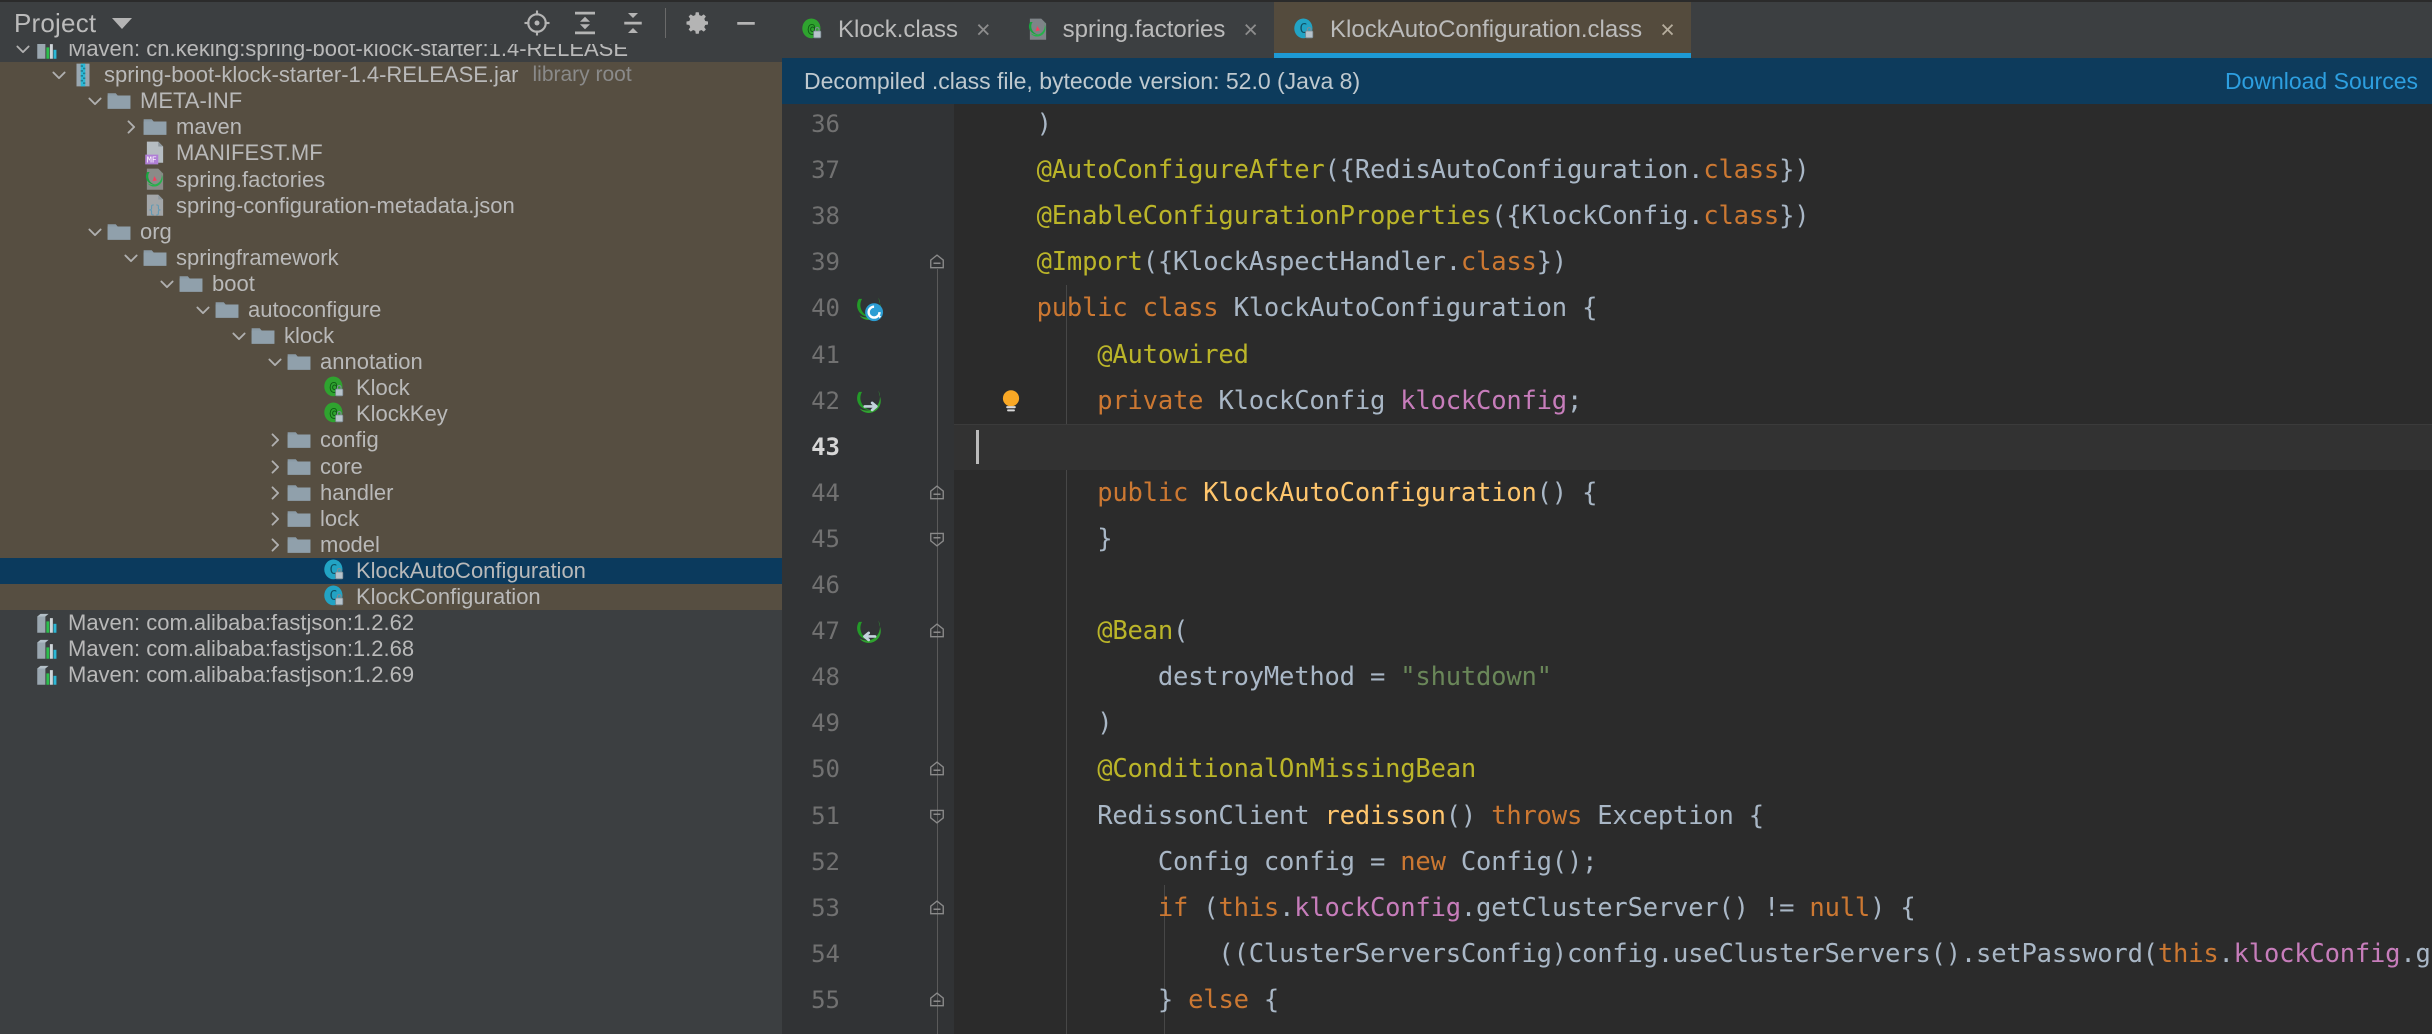  I want to click on spring-bean-back-icon, so click(868, 631).